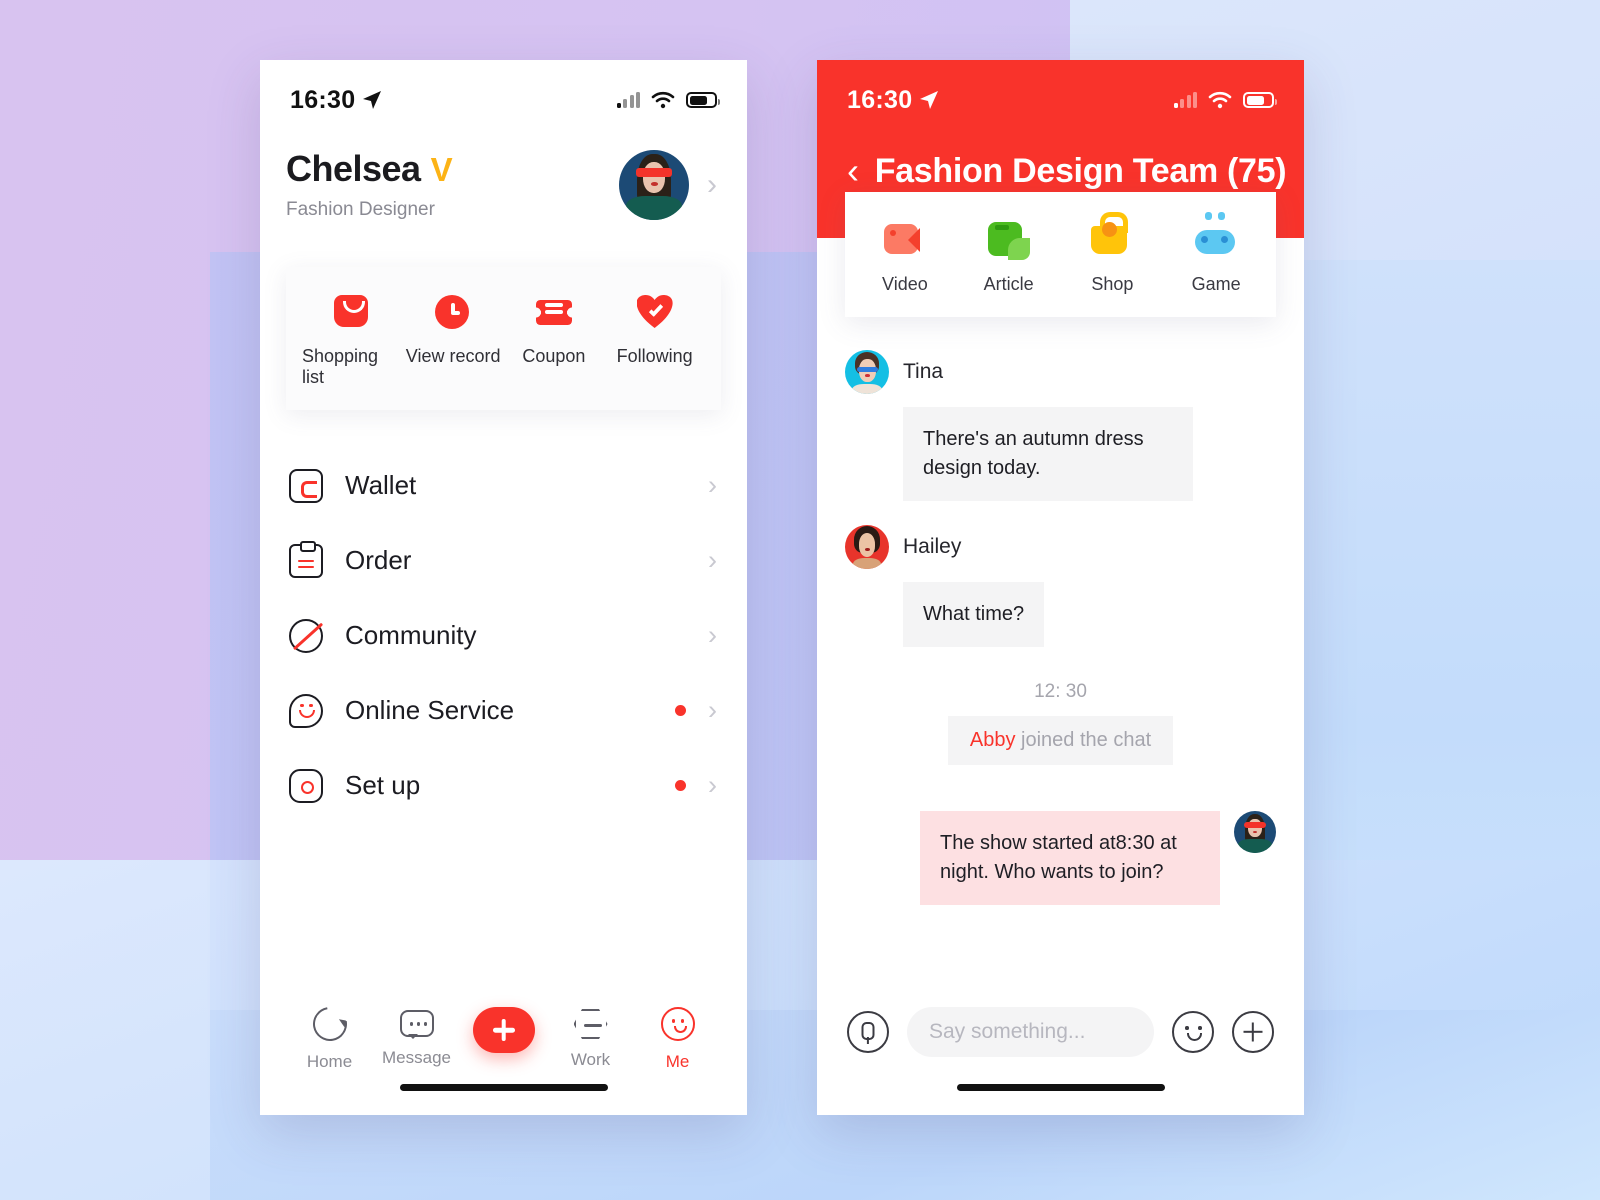  What do you see at coordinates (868, 1032) in the screenshot?
I see `microphone-icon` at bounding box center [868, 1032].